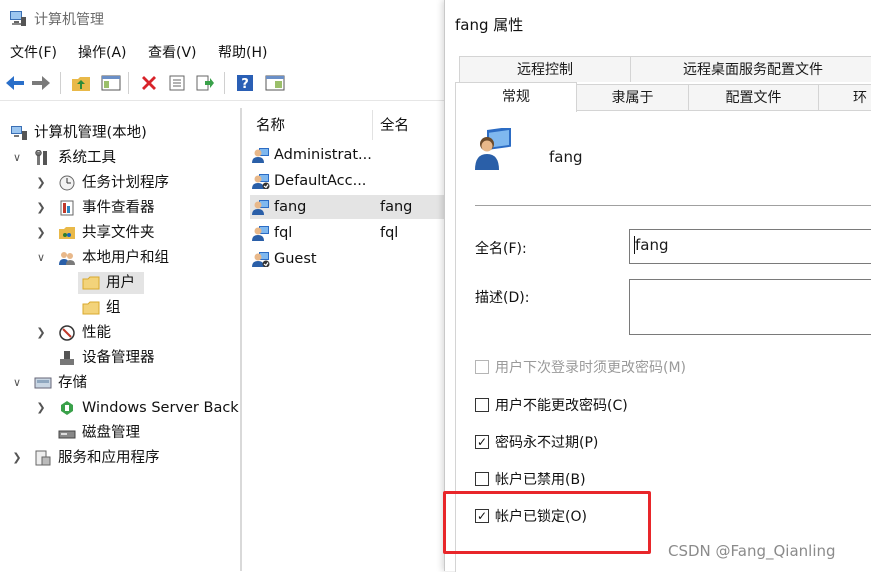 The image size is (871, 572). What do you see at coordinates (69, 20) in the screenshot?
I see `main-window-title: 计算机管理` at bounding box center [69, 20].